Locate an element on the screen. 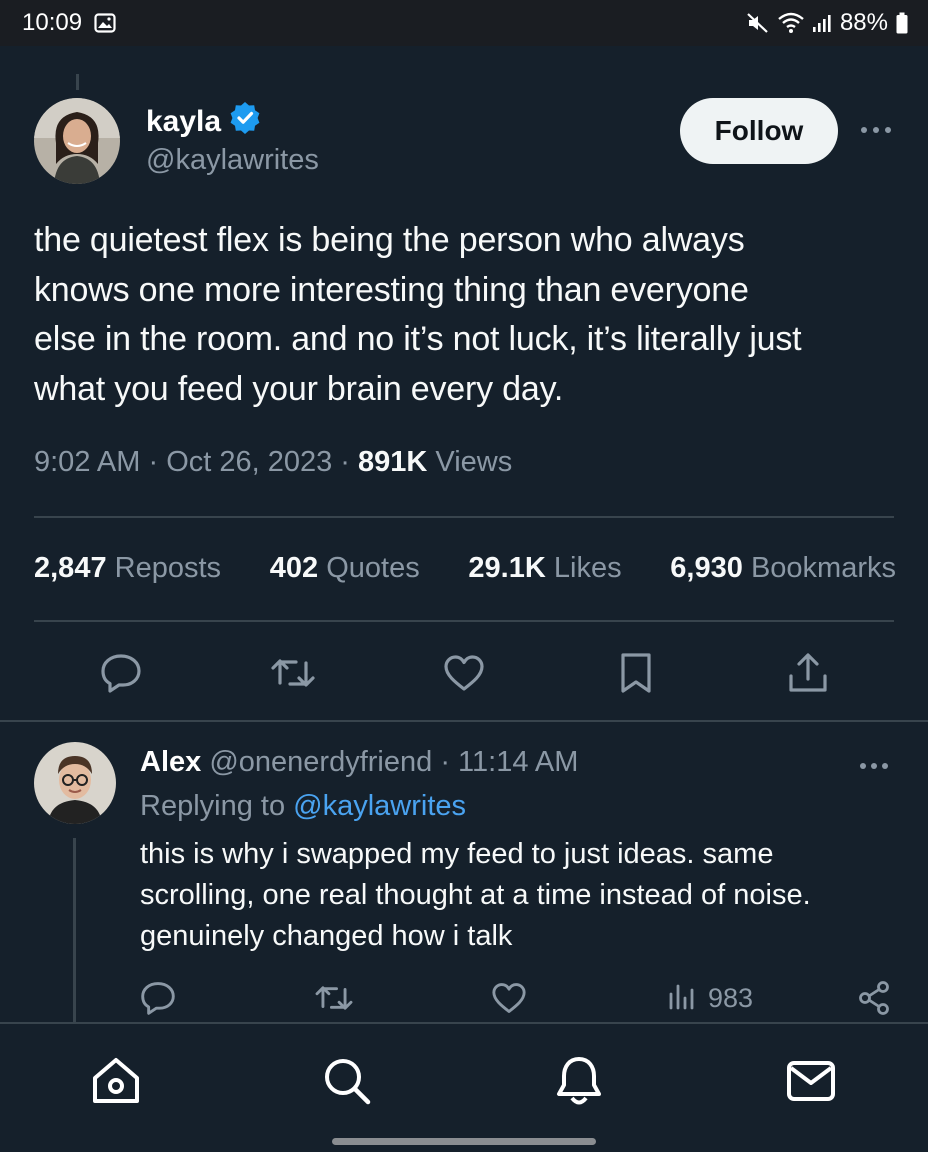 The width and height of the screenshot is (928, 1152). tweet-actions is located at coordinates (464, 673).